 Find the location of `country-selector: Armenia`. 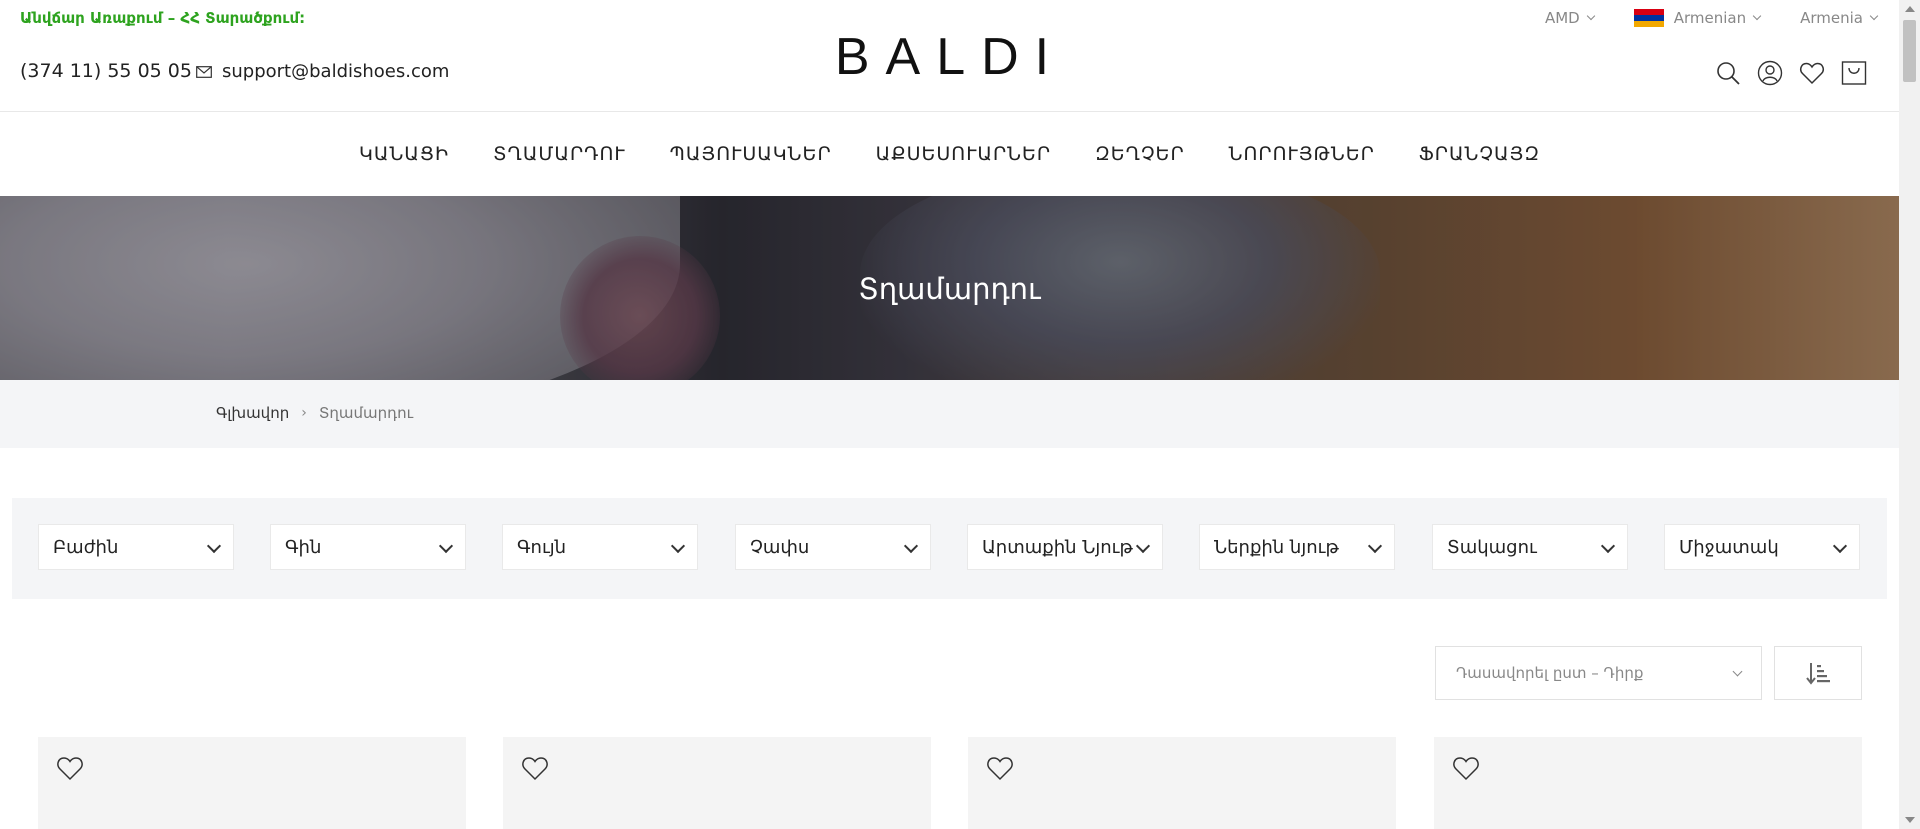

country-selector: Armenia is located at coordinates (1839, 18).